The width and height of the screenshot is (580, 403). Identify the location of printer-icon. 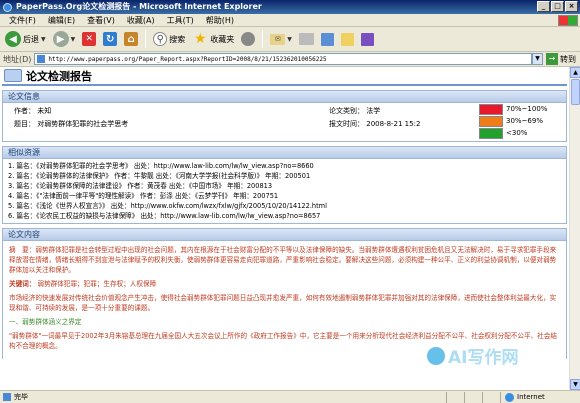
(306, 39).